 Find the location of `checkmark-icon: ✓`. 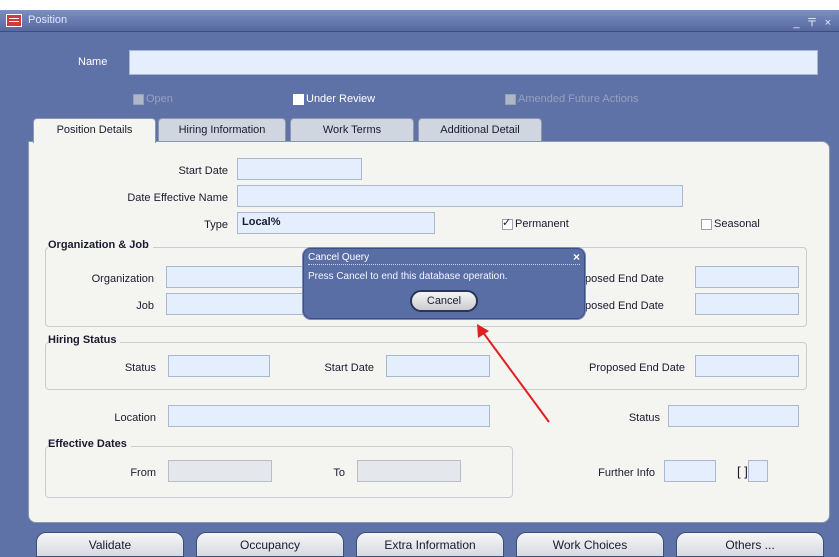

checkmark-icon: ✓ is located at coordinates (507, 223).